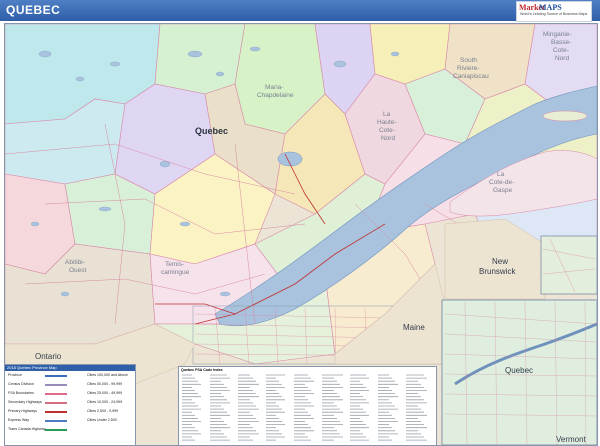 This screenshot has width=600, height=446. I want to click on label-temis-2: camingue, so click(175, 272).